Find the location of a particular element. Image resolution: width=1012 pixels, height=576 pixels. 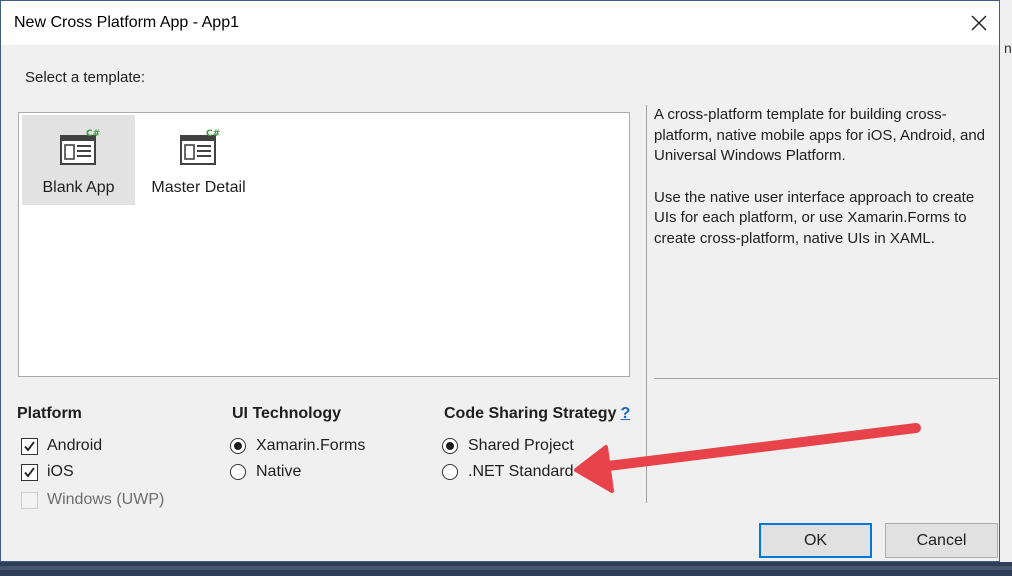

ui-technology-title: UI Technology is located at coordinates (287, 413).